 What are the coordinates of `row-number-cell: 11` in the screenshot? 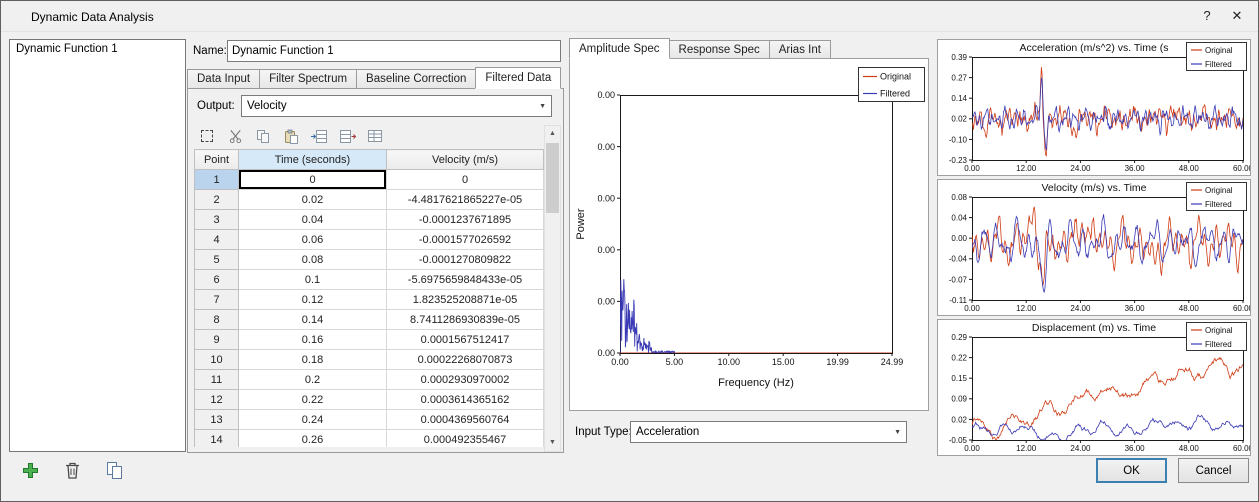 It's located at (216, 379).